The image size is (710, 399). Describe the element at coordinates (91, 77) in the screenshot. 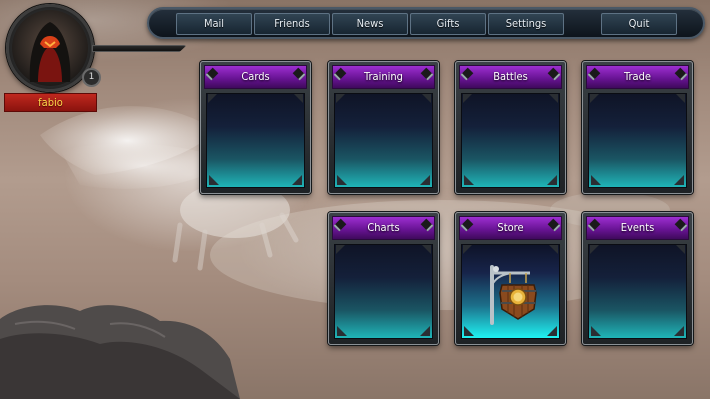

I see `level-badge: 1` at that location.